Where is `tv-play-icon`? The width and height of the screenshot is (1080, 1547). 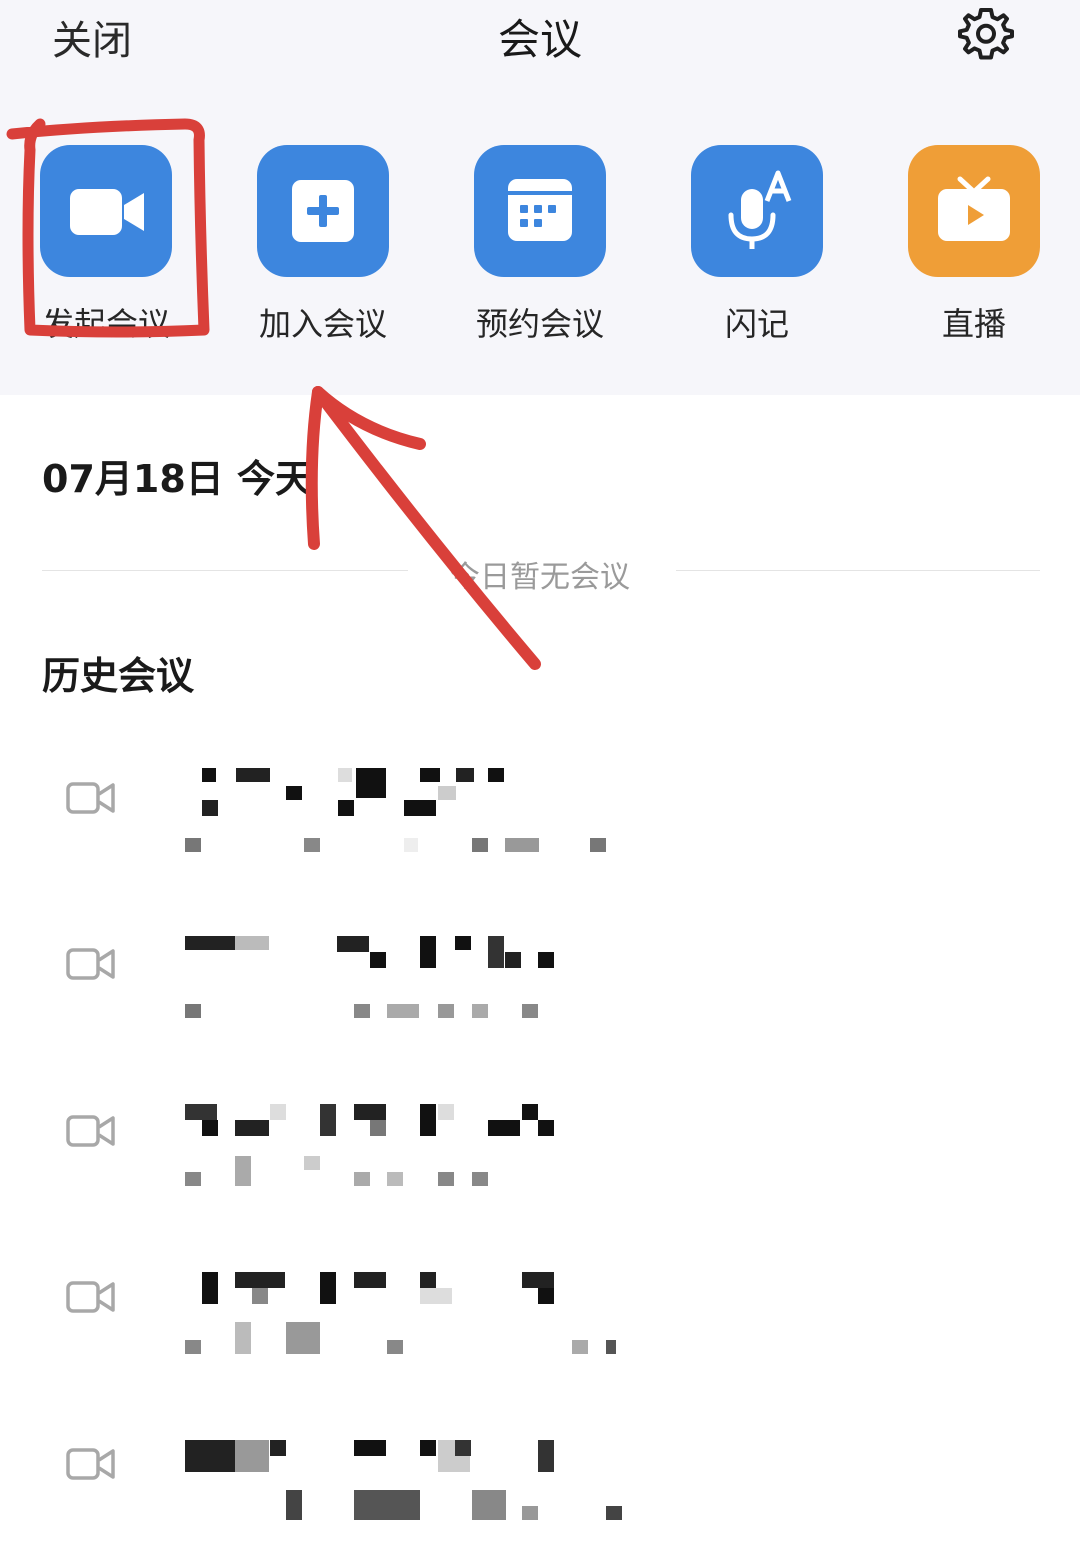
tv-play-icon is located at coordinates (974, 211).